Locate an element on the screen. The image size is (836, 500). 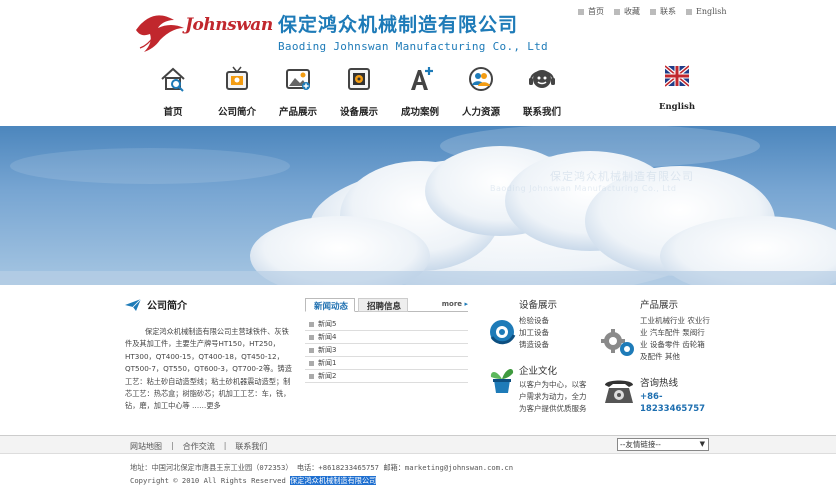
nav-label: English is located at coordinates (677, 107).